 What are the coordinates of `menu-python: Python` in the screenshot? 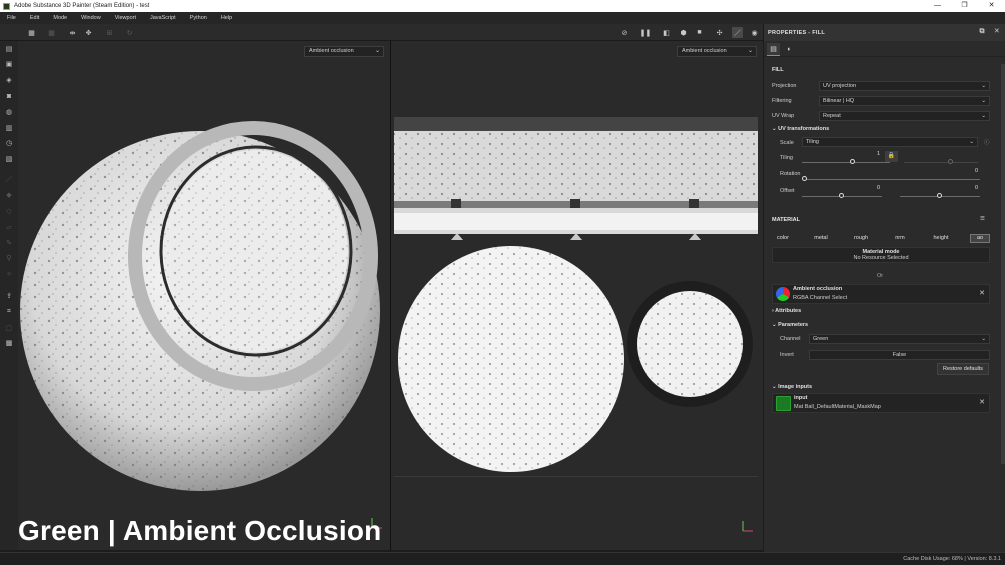 It's located at (198, 18).